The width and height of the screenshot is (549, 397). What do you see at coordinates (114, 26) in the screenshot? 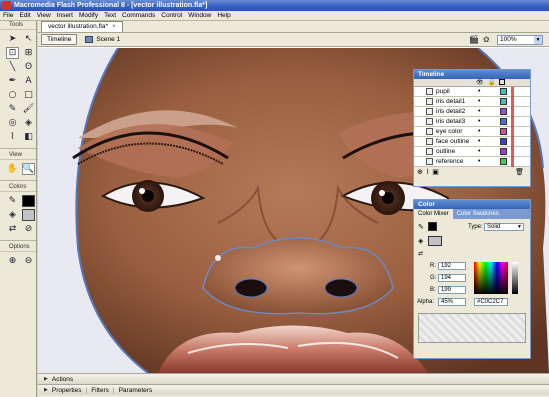
I see `close-tab-icon: ×` at bounding box center [114, 26].